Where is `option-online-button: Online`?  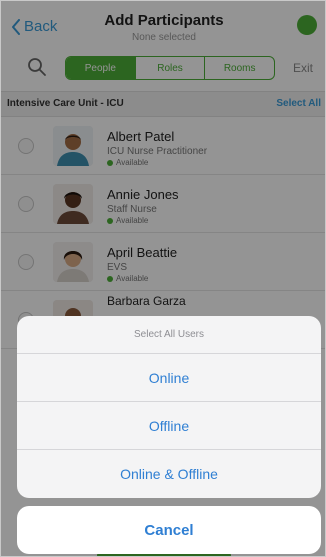 option-online-button: Online is located at coordinates (169, 378).